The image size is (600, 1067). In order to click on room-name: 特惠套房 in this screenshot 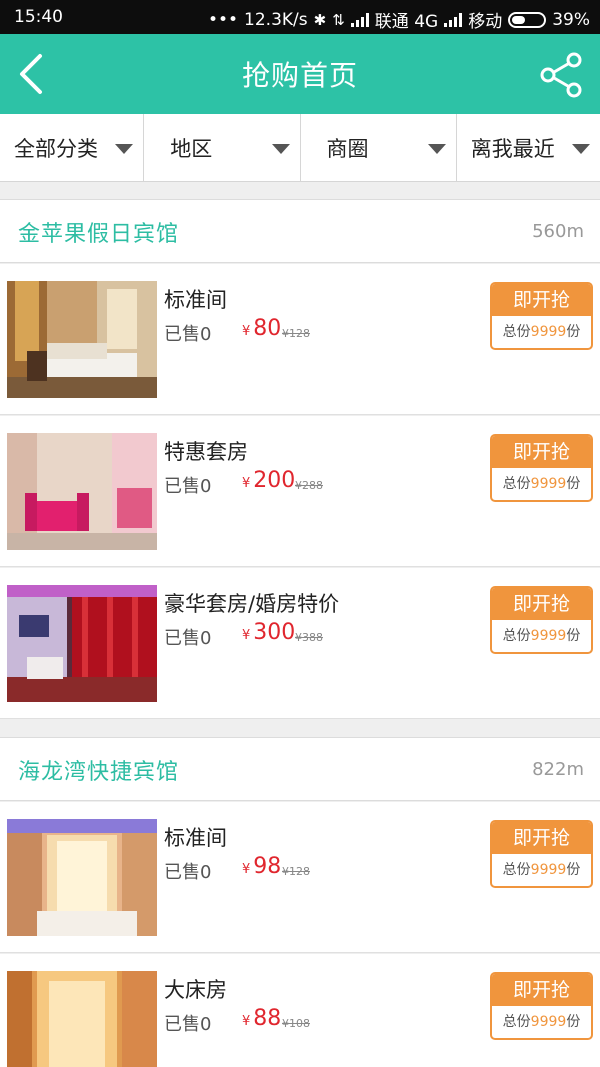, I will do `click(206, 452)`.